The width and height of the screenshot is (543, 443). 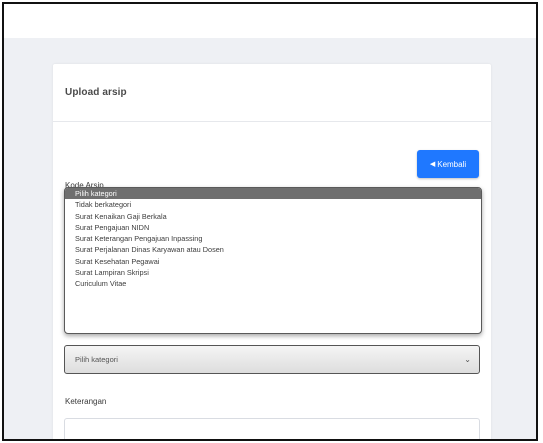 I want to click on back-button-label: Kembali, so click(x=452, y=164).